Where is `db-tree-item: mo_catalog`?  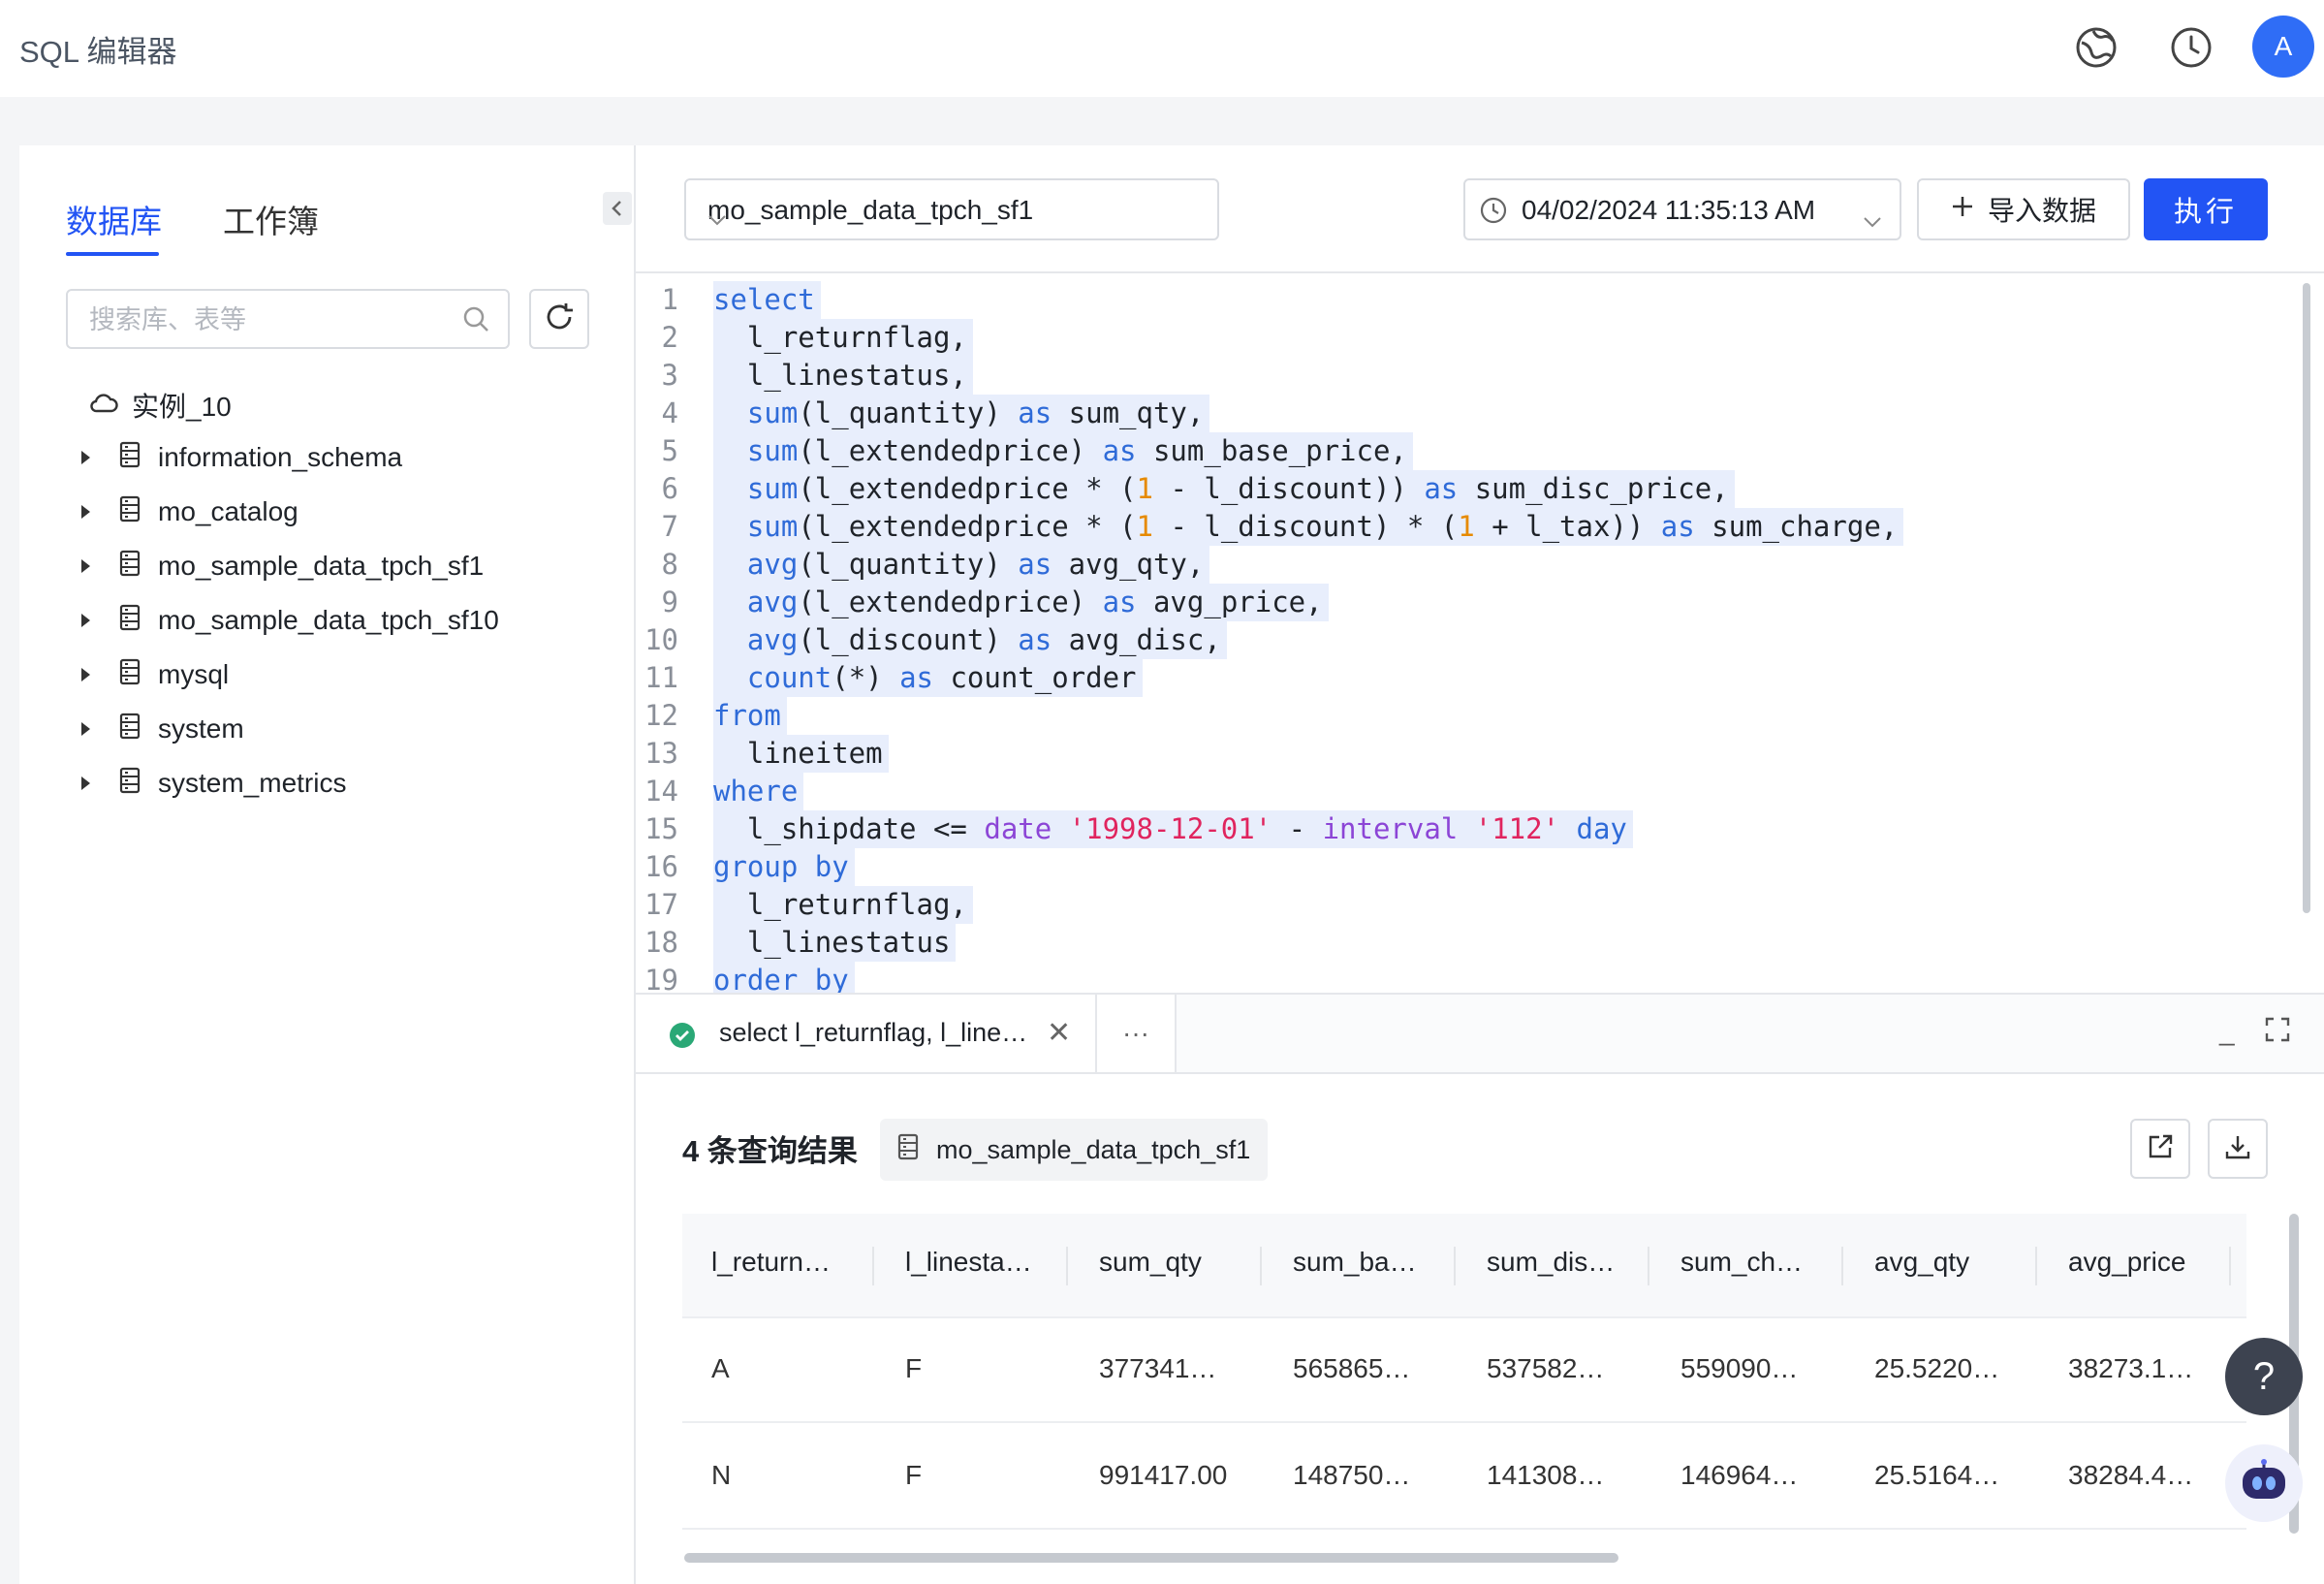
db-tree-item: mo_catalog is located at coordinates (190, 512).